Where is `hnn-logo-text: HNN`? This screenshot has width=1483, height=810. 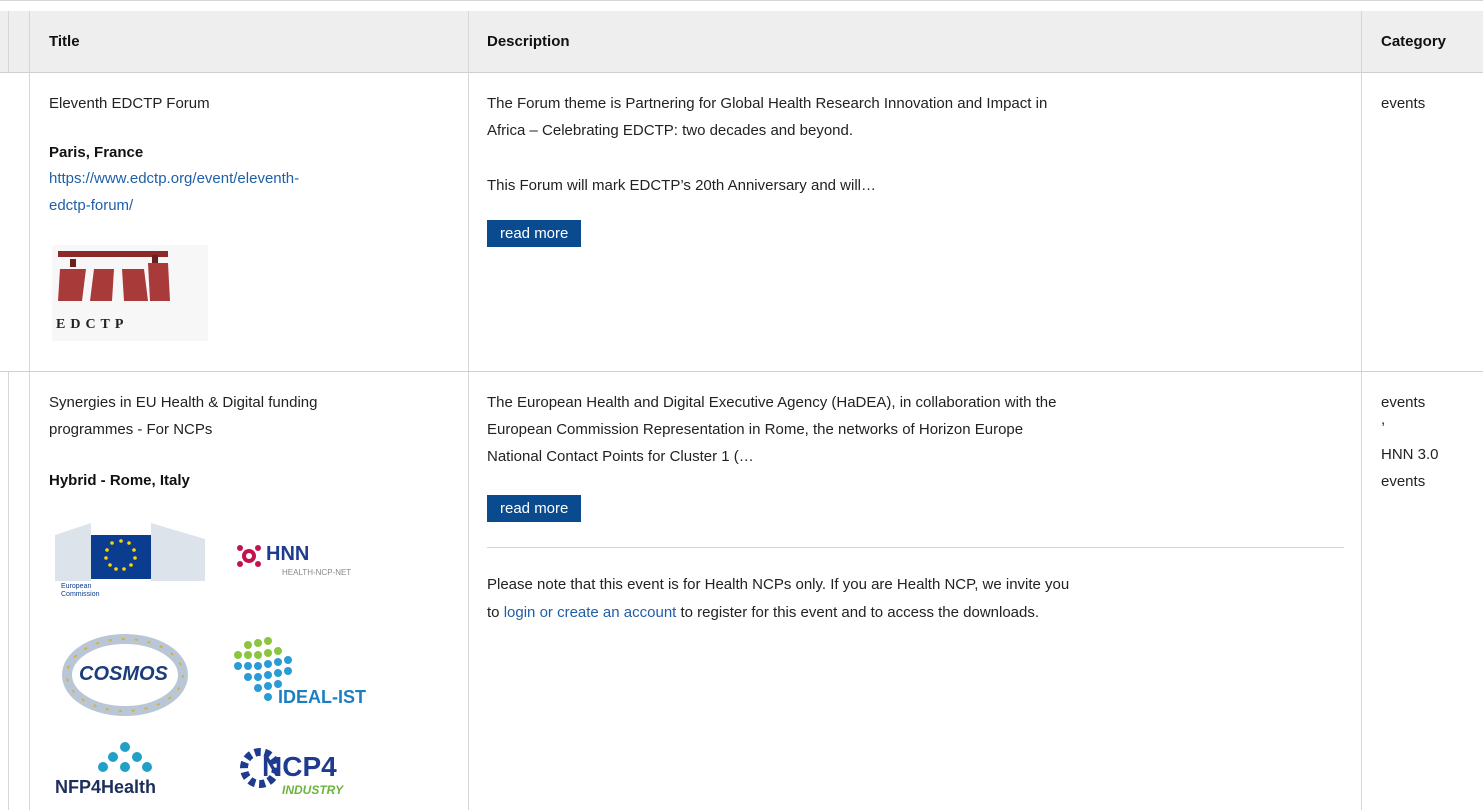 hnn-logo-text: HNN is located at coordinates (288, 554).